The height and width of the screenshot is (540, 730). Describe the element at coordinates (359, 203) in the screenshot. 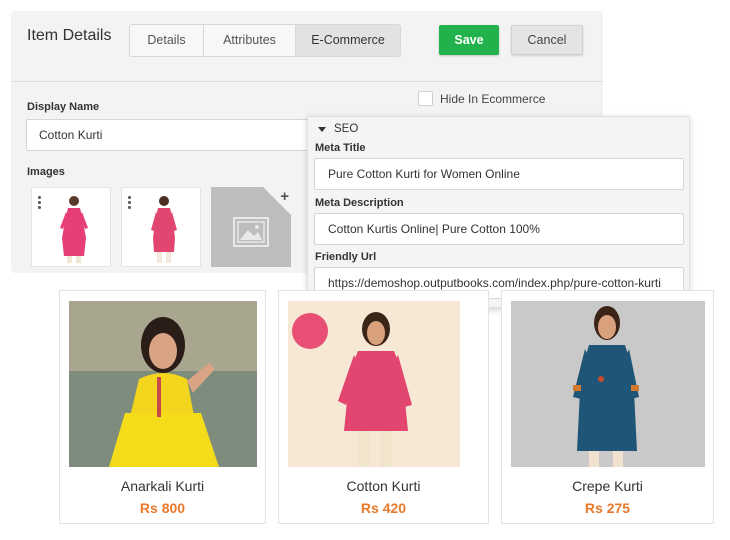

I see `meta-description-label: Meta Description` at that location.